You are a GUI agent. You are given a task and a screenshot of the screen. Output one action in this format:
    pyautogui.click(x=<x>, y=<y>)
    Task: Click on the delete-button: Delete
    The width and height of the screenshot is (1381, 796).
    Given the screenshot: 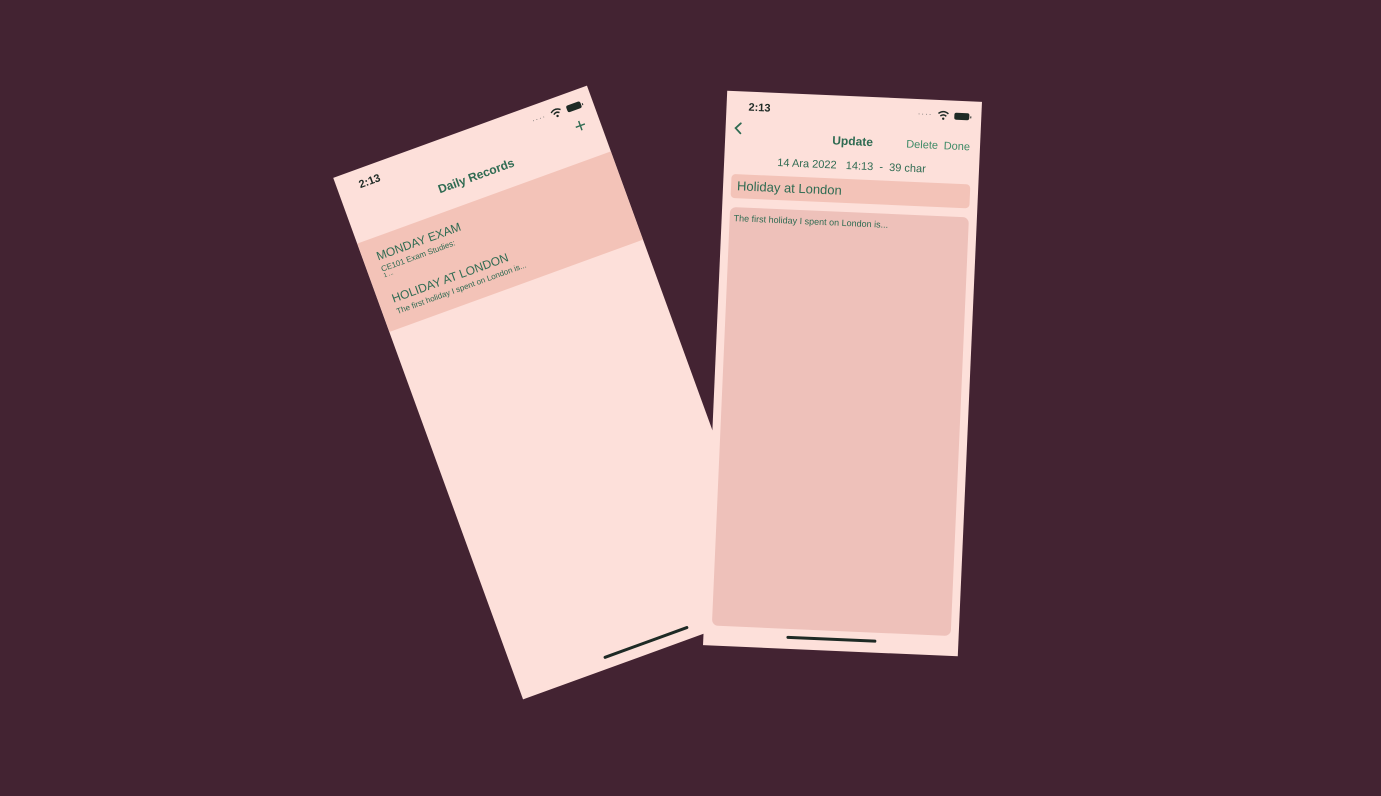 What is the action you would take?
    pyautogui.click(x=922, y=145)
    